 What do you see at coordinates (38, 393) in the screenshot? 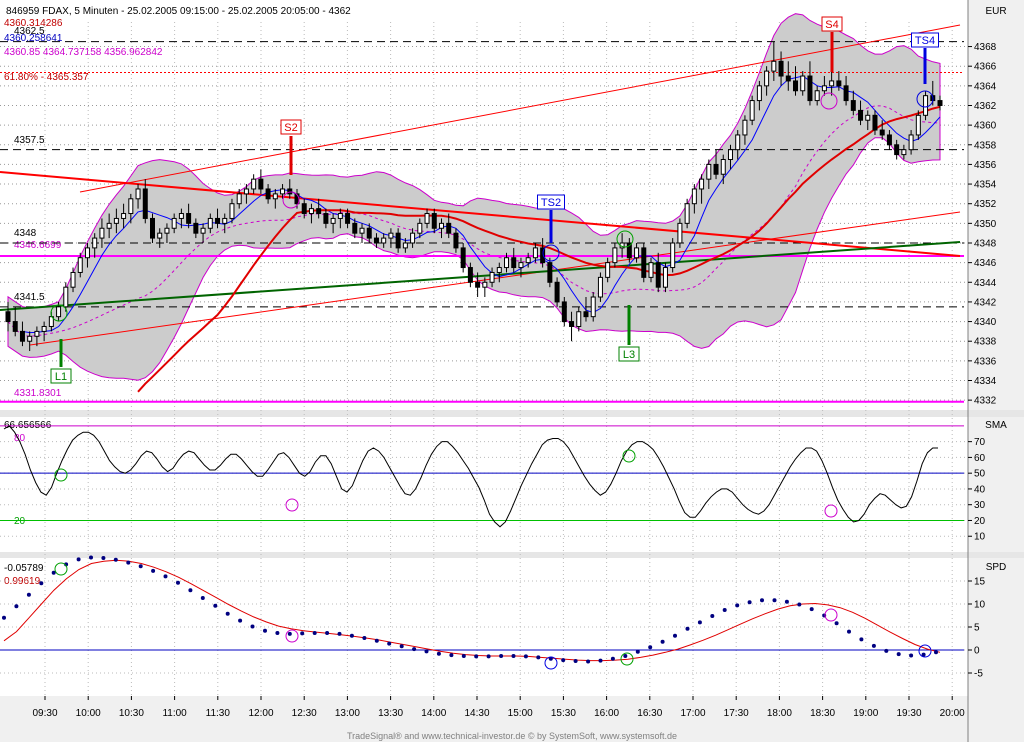
I see `level-label-4331: 4331.8301` at bounding box center [38, 393].